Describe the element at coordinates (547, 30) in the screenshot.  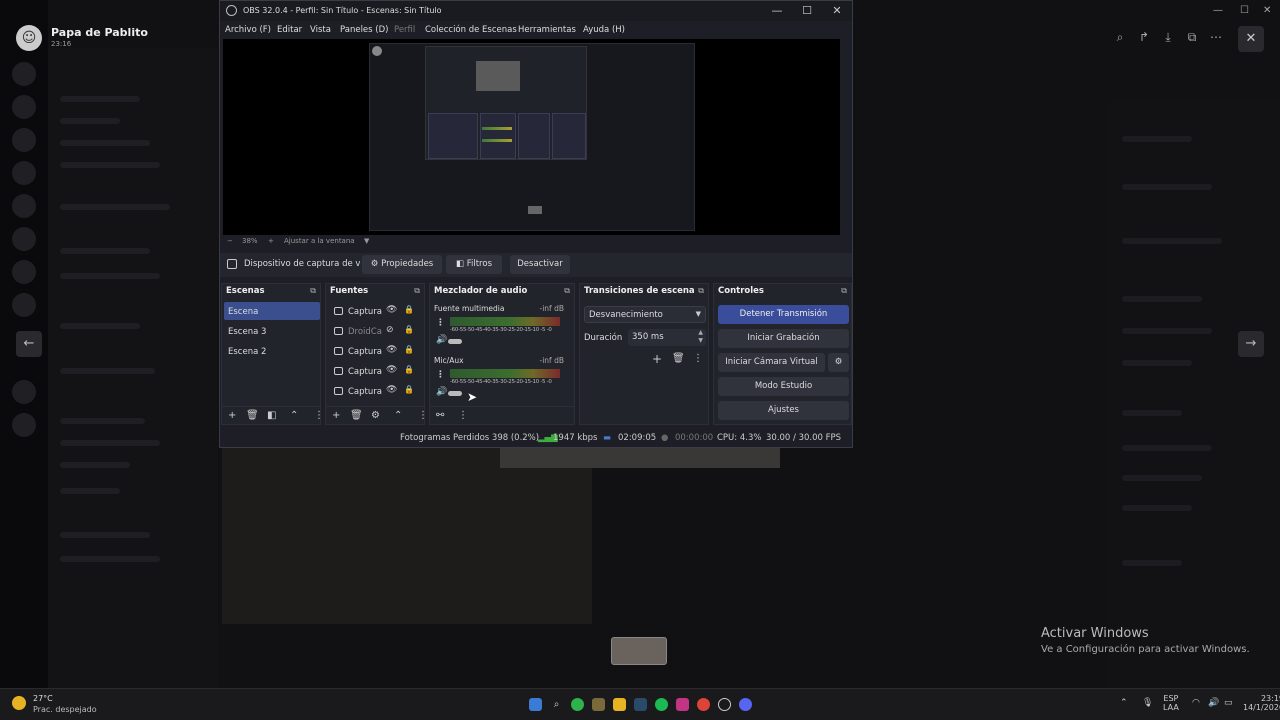
I see `menu-herramientas: Herramientas` at that location.